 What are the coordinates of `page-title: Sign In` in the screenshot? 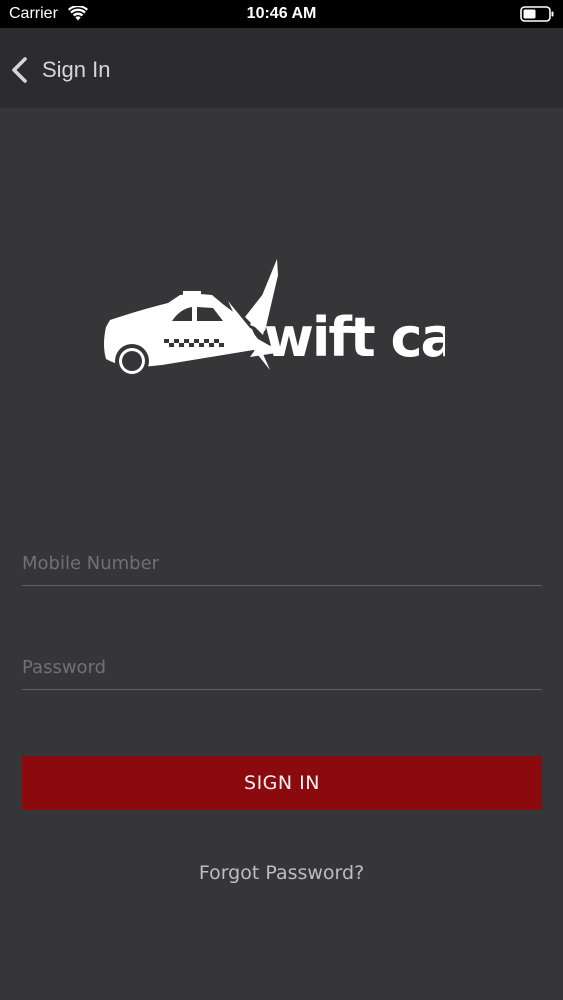 It's located at (76, 69).